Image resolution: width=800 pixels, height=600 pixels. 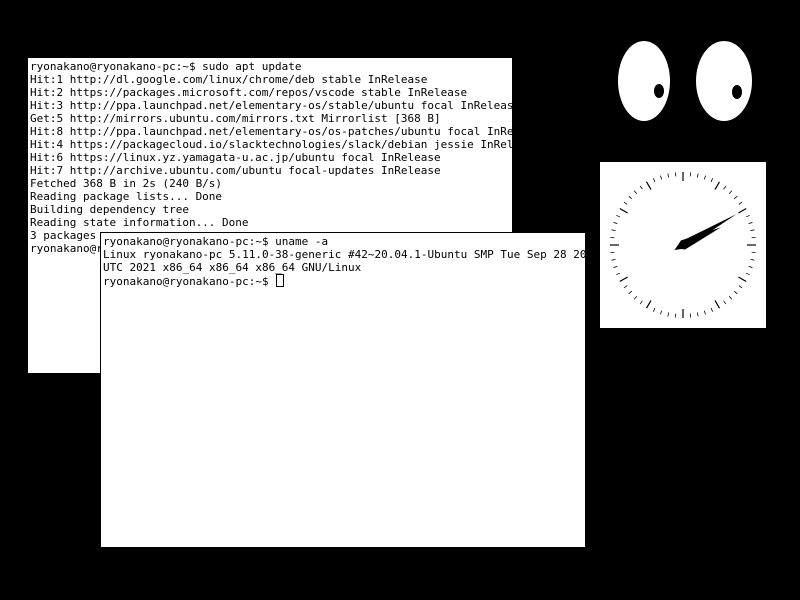 I want to click on clock-minute-hand, so click(x=705, y=232).